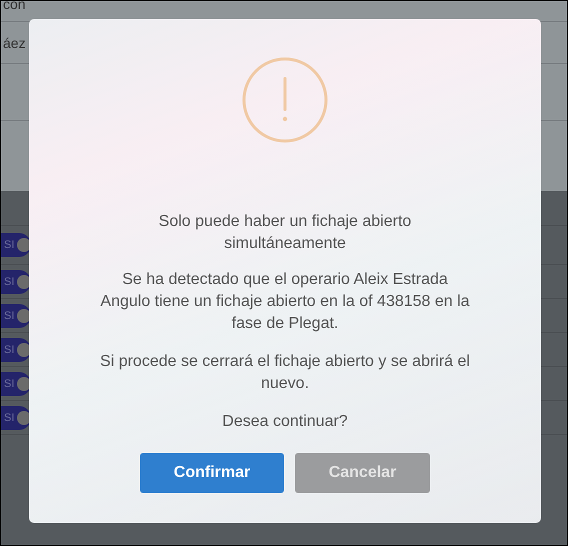 The height and width of the screenshot is (546, 568). Describe the element at coordinates (285, 422) in the screenshot. I see `dialog-message: Desea continuar?` at that location.